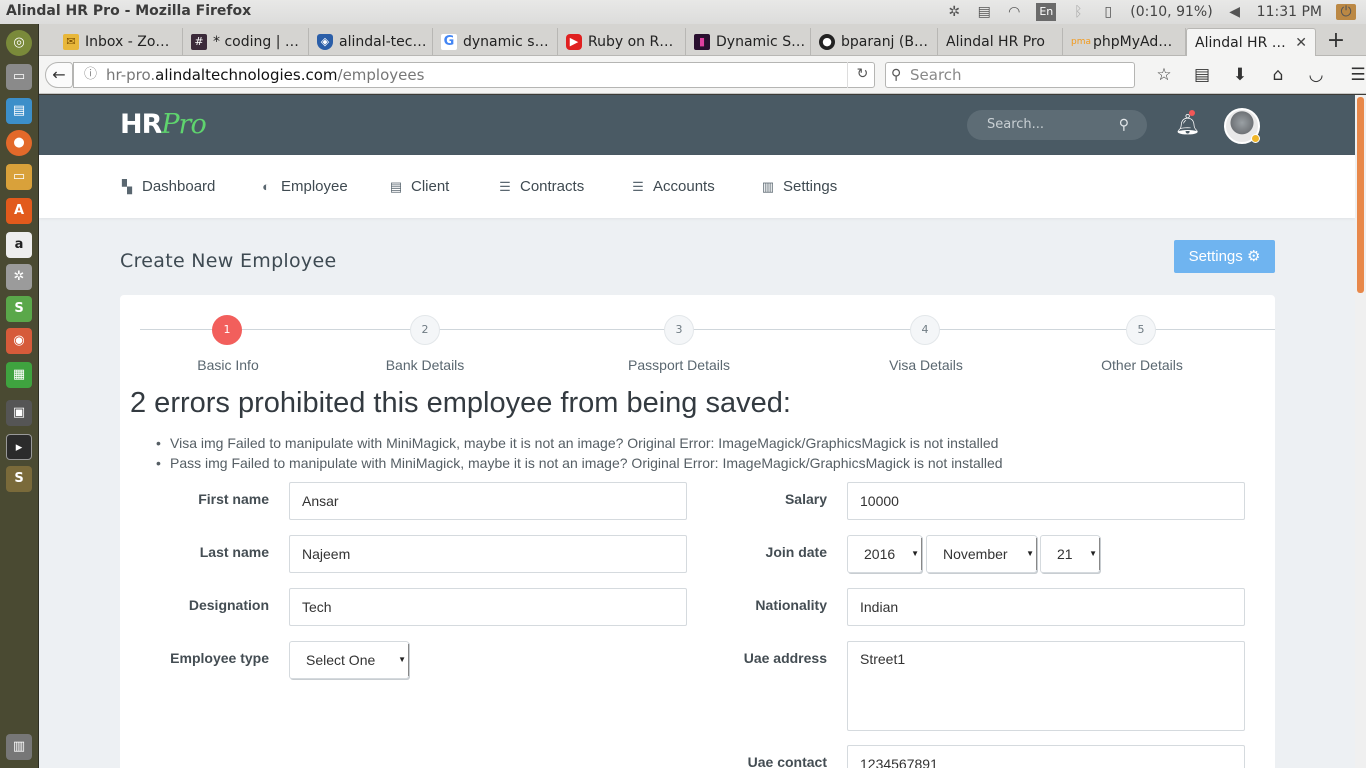  Describe the element at coordinates (1360, 195) in the screenshot. I see `scrollbar-thumb` at that location.